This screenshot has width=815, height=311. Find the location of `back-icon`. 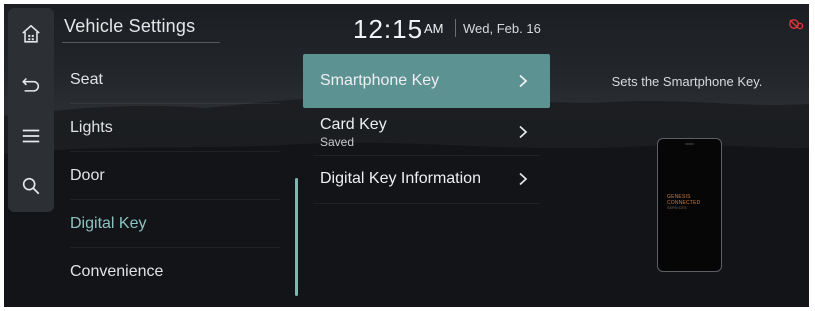

back-icon is located at coordinates (31, 84).